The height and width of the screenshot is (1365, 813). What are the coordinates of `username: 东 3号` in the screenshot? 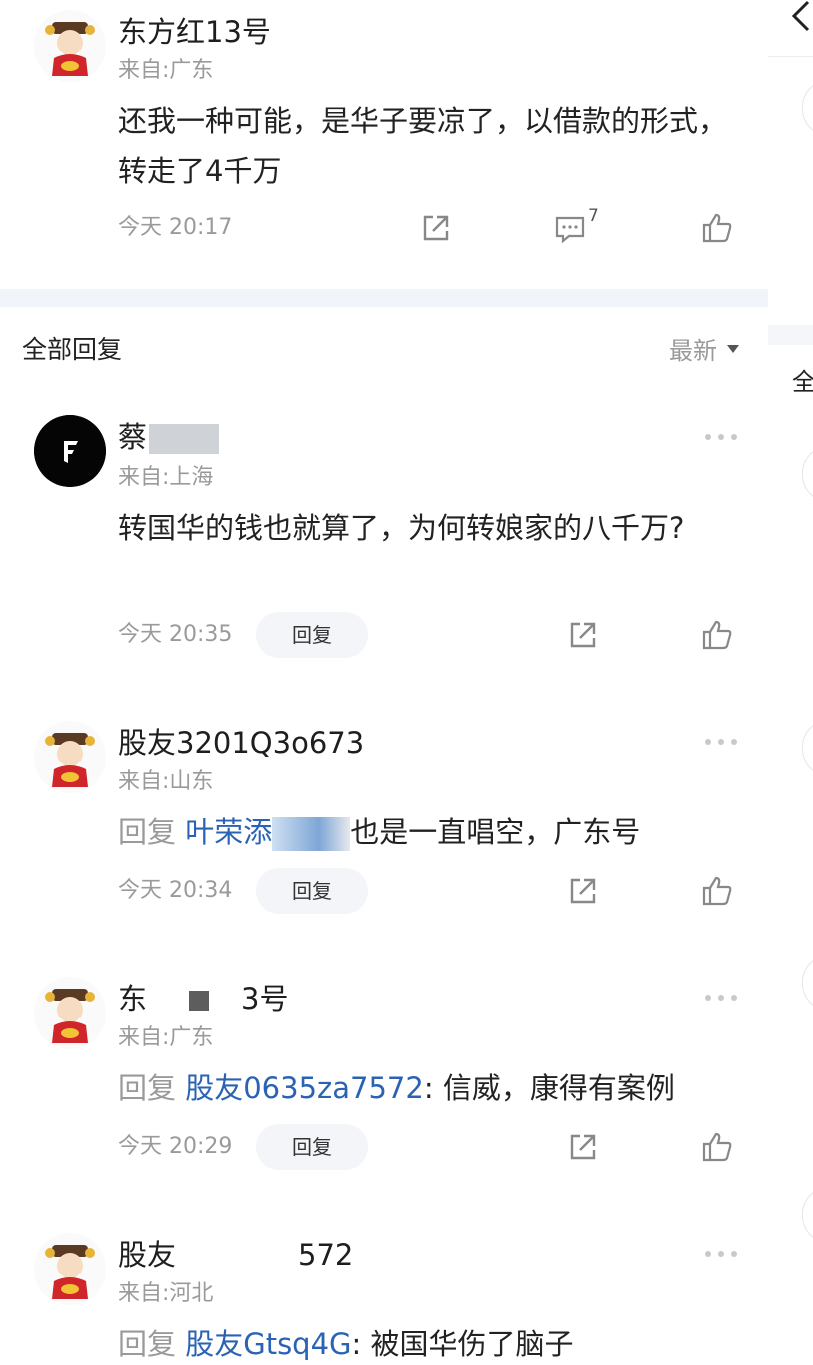 It's located at (203, 999).